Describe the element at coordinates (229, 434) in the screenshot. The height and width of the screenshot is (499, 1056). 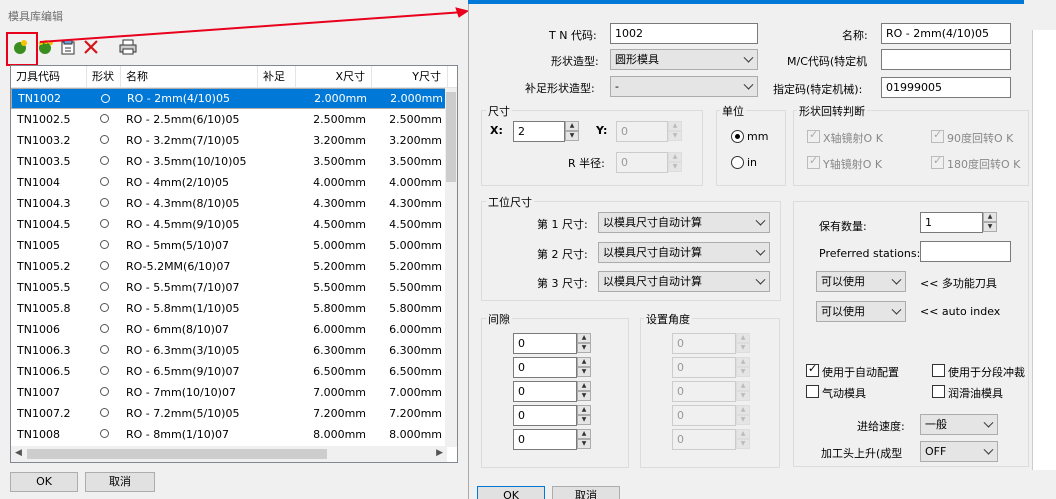
I see `table-row: TN1008 RO - 8mm(1/10)07 8.000mm 8.000mm` at that location.